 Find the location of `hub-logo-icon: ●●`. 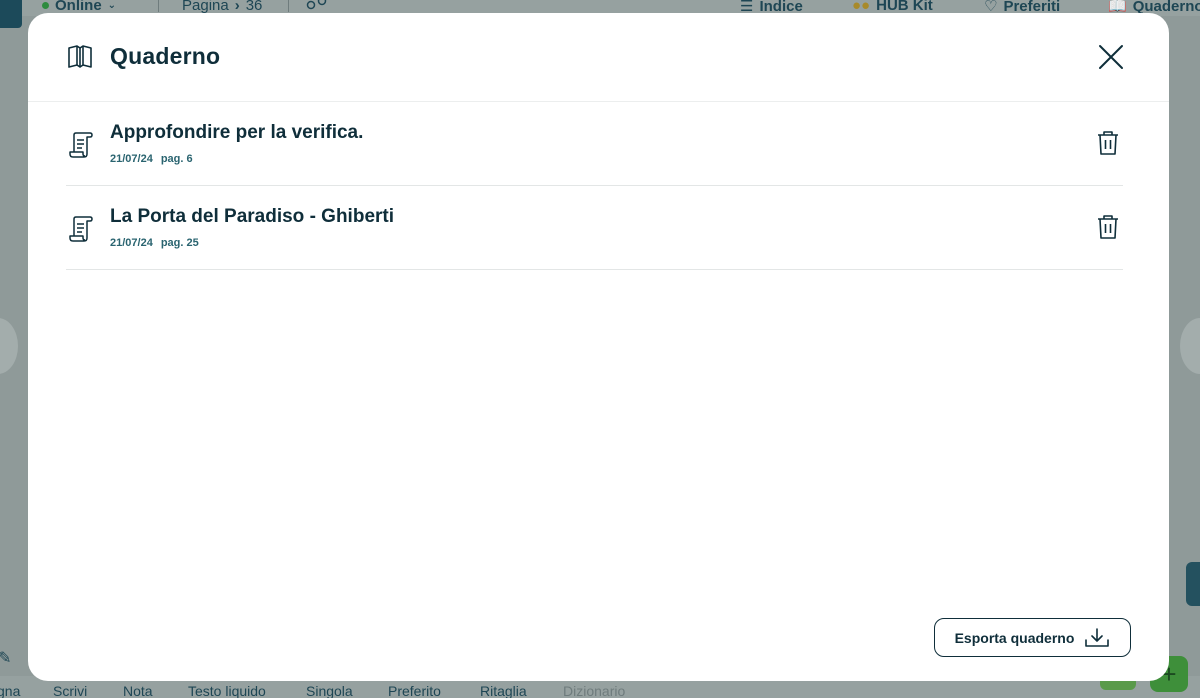

hub-logo-icon: ●● is located at coordinates (861, 7).